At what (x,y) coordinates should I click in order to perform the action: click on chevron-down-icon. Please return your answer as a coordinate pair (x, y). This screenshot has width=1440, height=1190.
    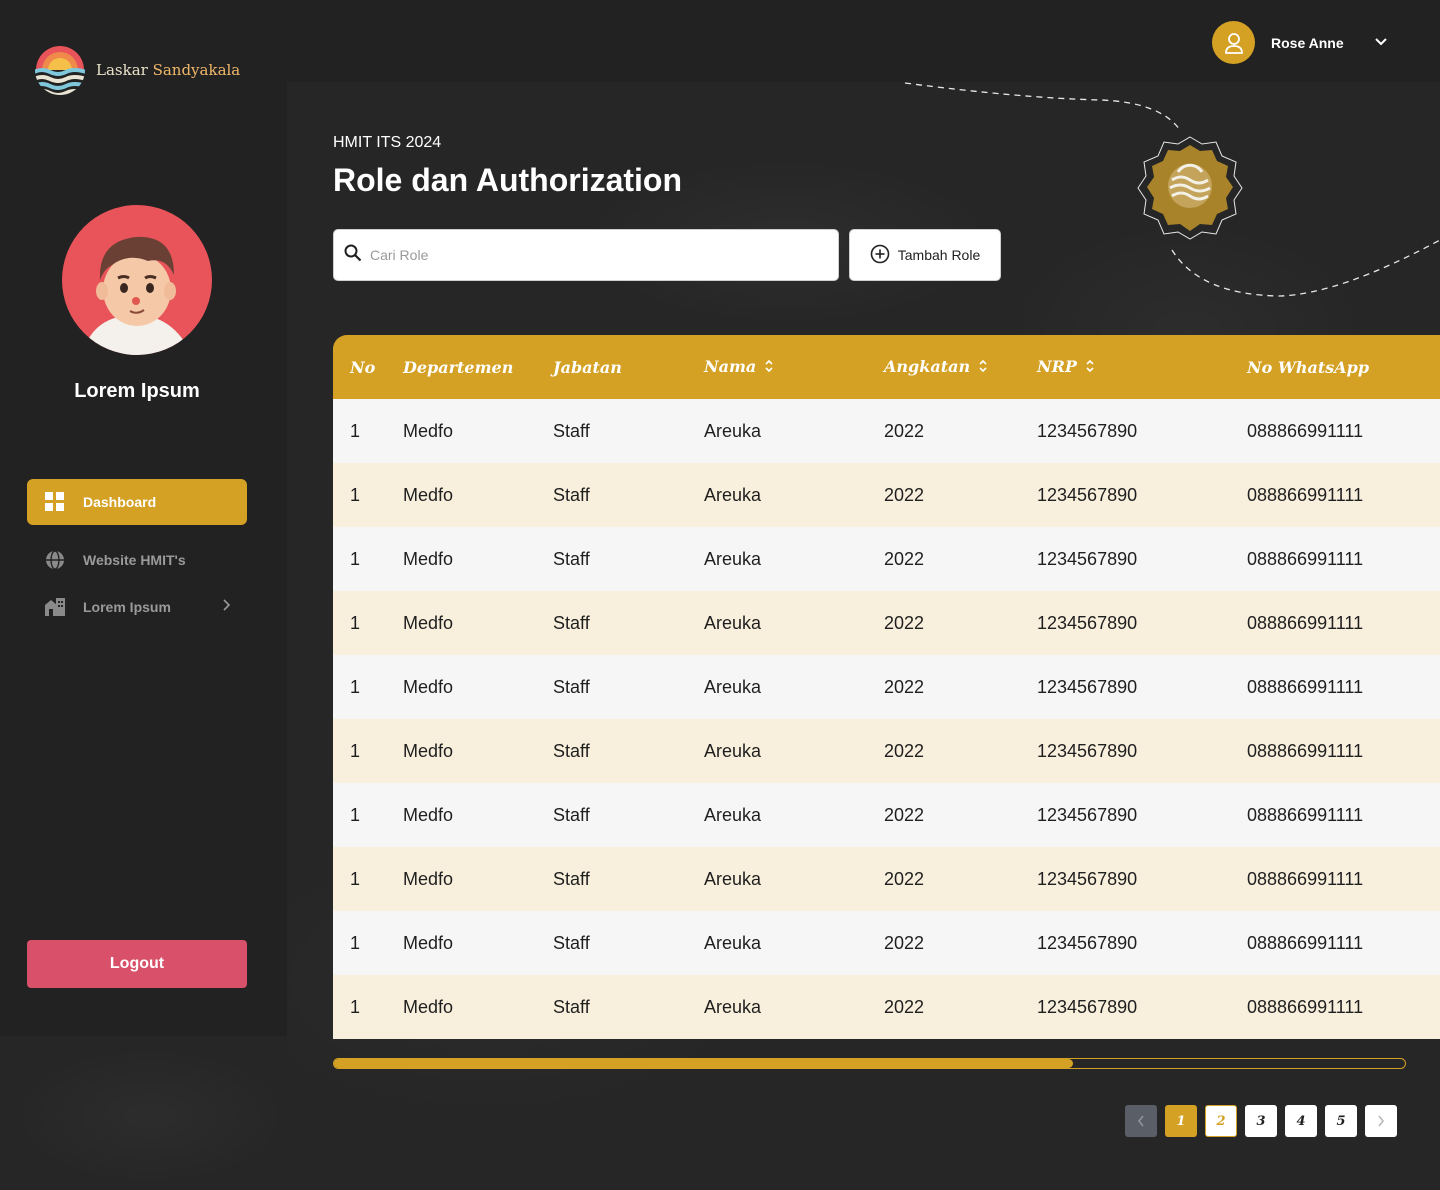
    Looking at the image, I should click on (1381, 43).